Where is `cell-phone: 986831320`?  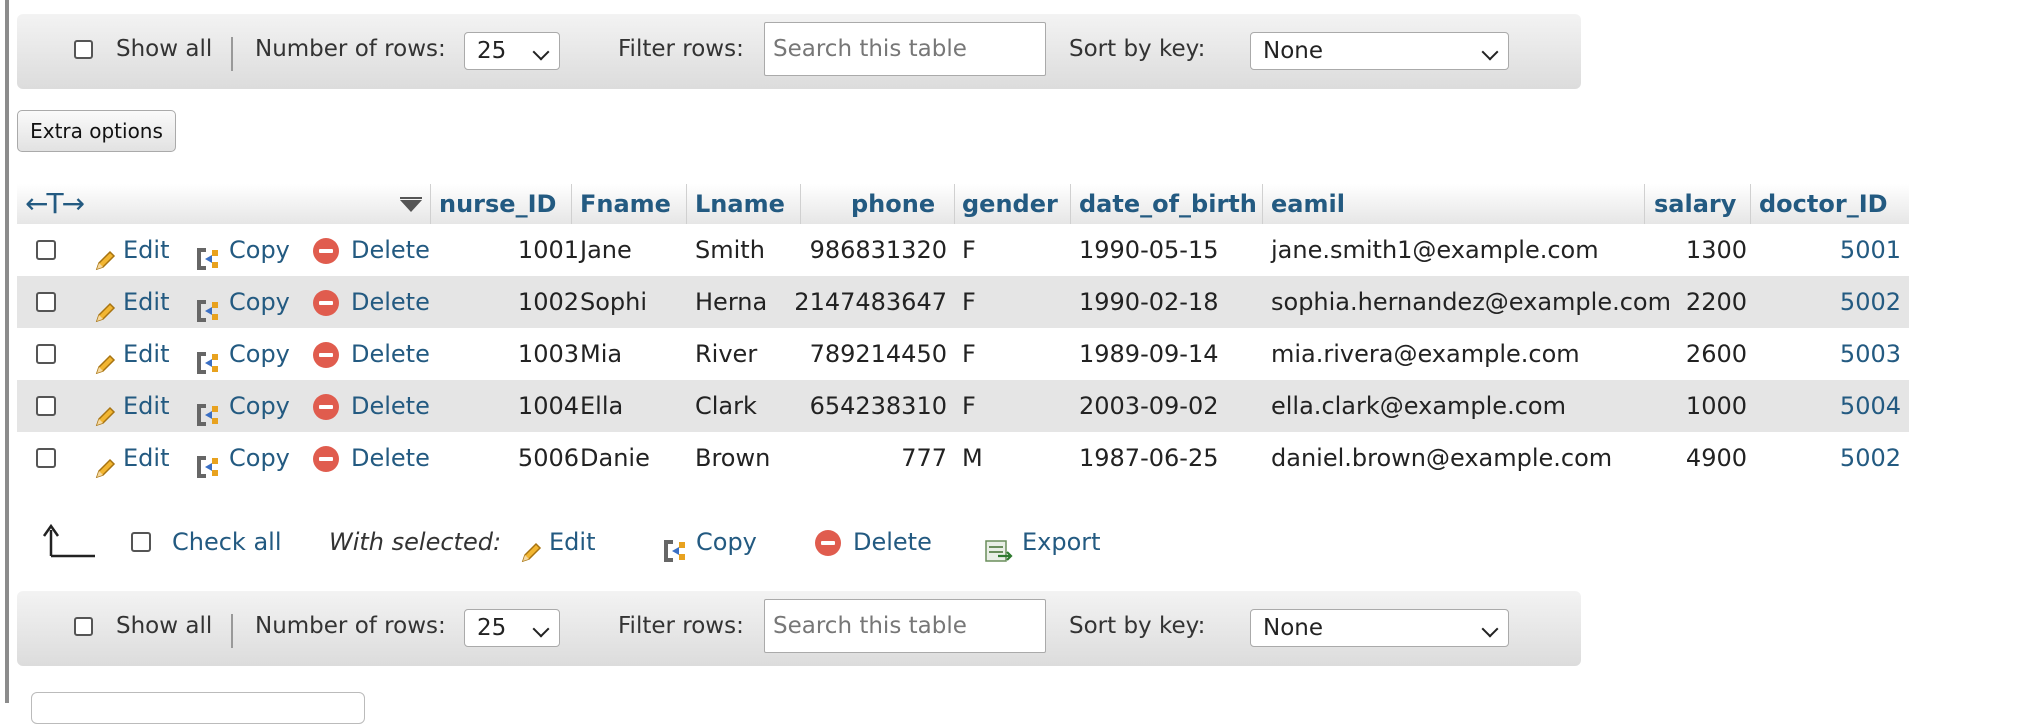 cell-phone: 986831320 is located at coordinates (878, 250).